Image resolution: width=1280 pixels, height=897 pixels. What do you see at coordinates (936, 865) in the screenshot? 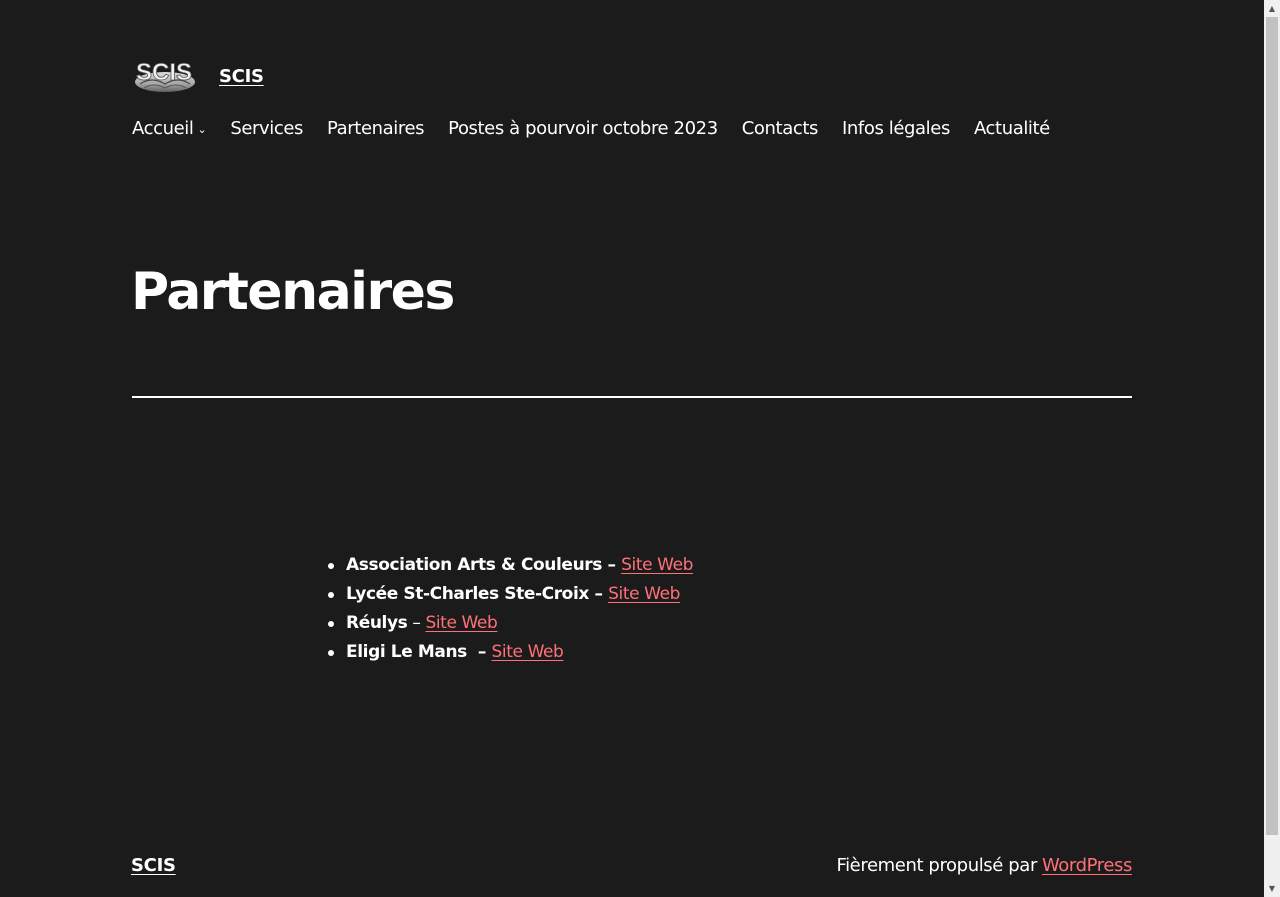
I see `powered-by-text: Fièrement propulsé par` at bounding box center [936, 865].